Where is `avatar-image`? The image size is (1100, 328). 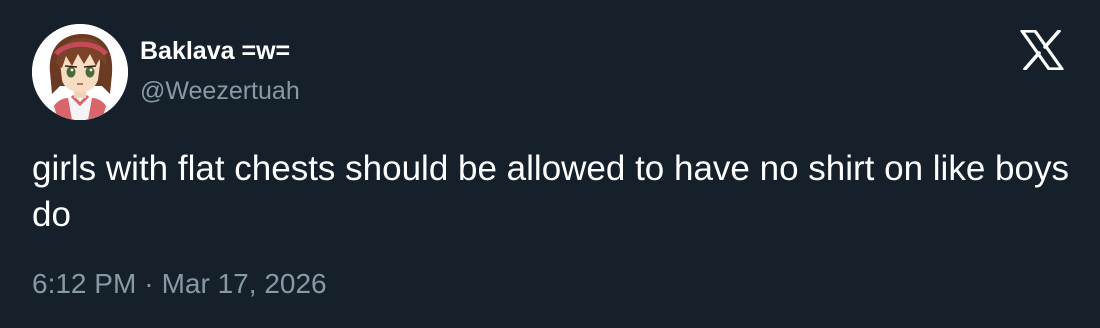 avatar-image is located at coordinates (80, 72).